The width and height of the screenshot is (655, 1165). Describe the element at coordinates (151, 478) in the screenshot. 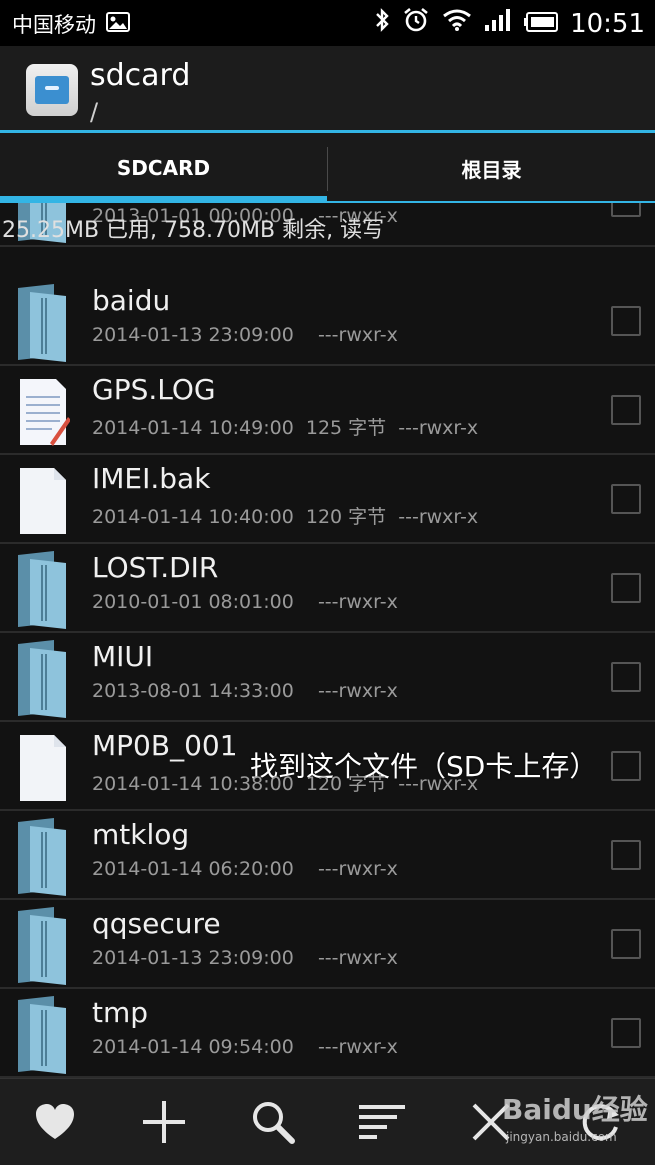

I see `file-name: IMEI.bak` at that location.